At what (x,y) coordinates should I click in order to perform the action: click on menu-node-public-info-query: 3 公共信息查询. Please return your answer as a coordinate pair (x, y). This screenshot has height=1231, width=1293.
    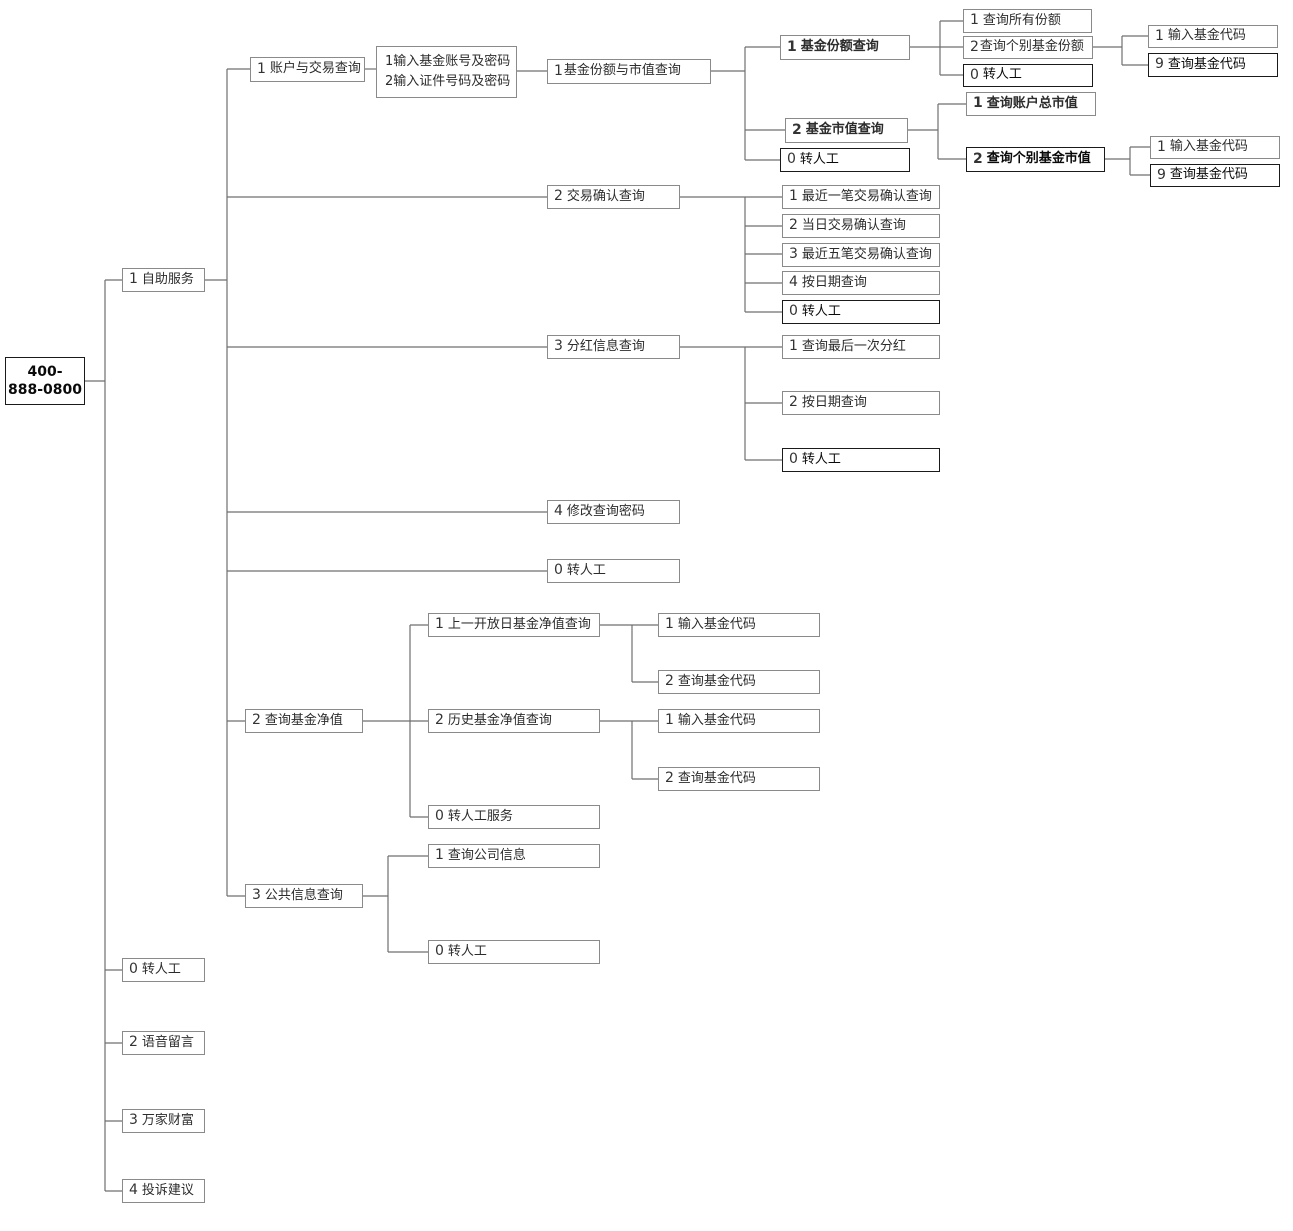
    Looking at the image, I should click on (304, 896).